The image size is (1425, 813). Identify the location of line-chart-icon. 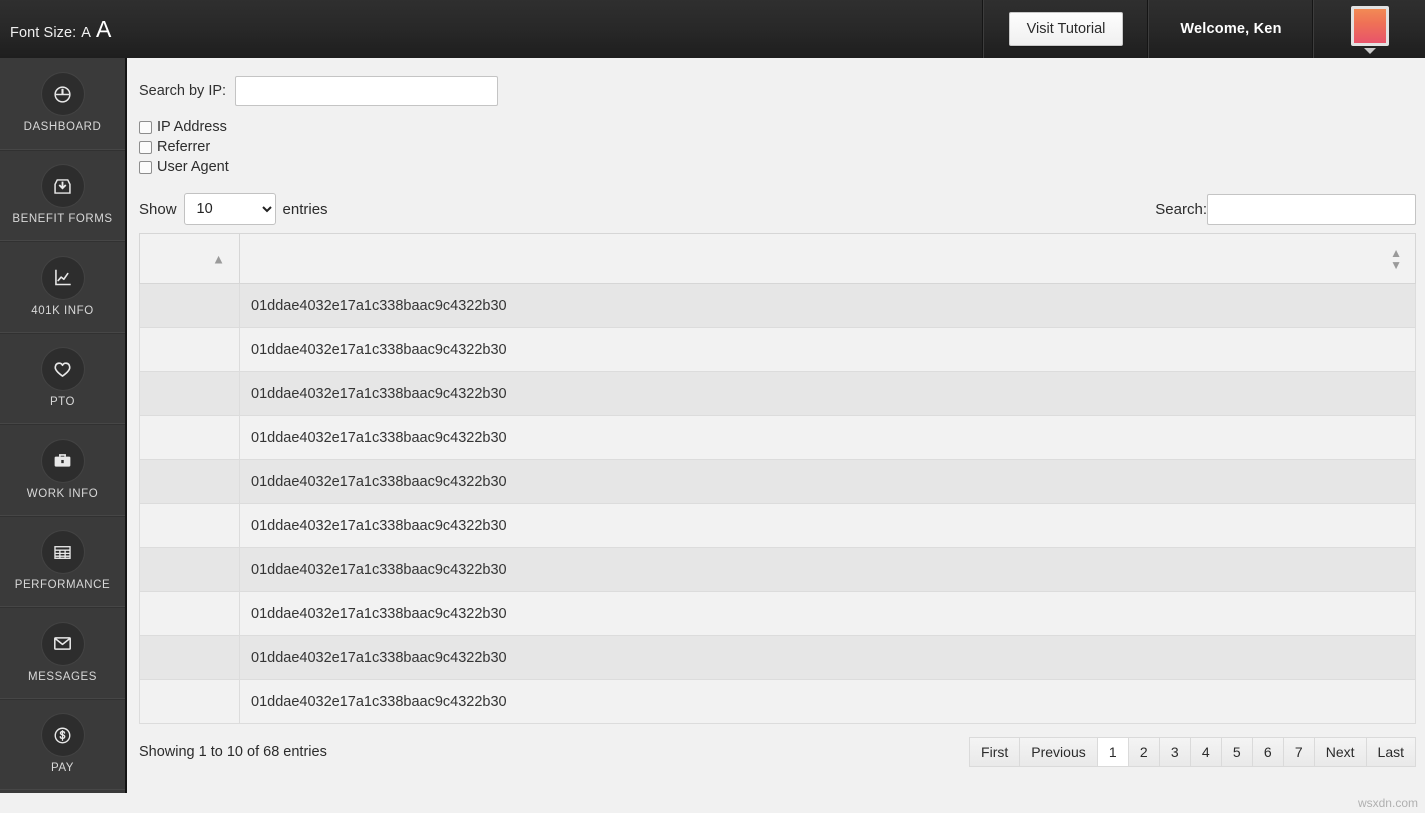
(62, 277).